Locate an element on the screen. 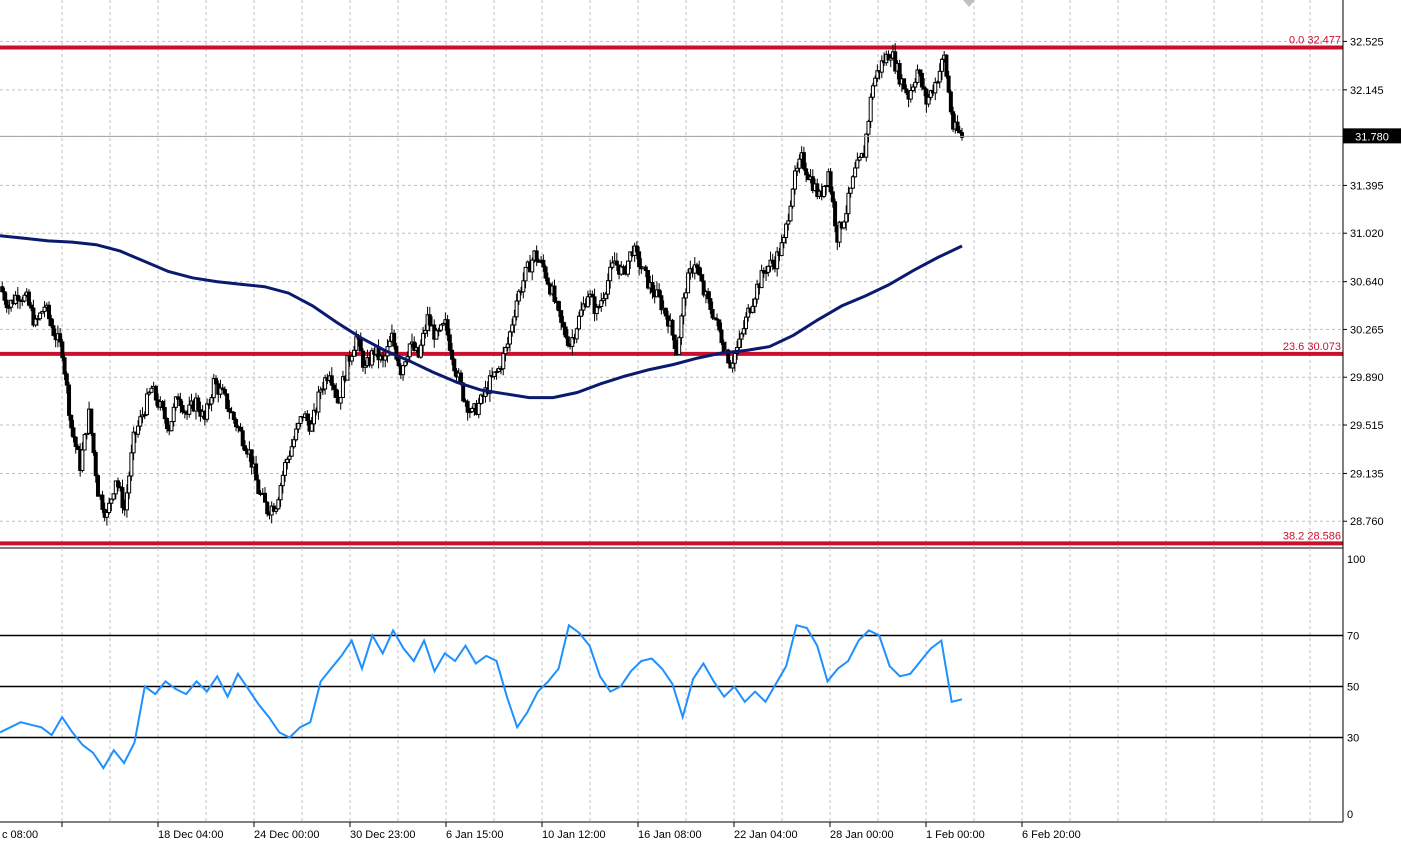  price-tick-label: 32.145 is located at coordinates (1367, 91).